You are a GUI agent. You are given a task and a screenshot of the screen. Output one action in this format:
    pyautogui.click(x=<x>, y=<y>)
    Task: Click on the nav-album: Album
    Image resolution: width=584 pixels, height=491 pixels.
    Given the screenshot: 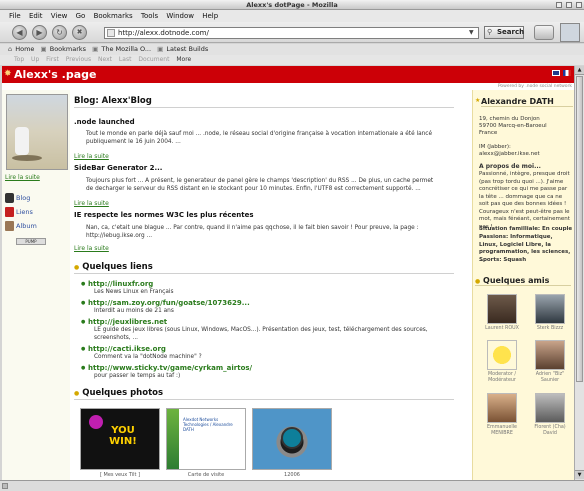 What is the action you would take?
    pyautogui.click(x=26, y=226)
    